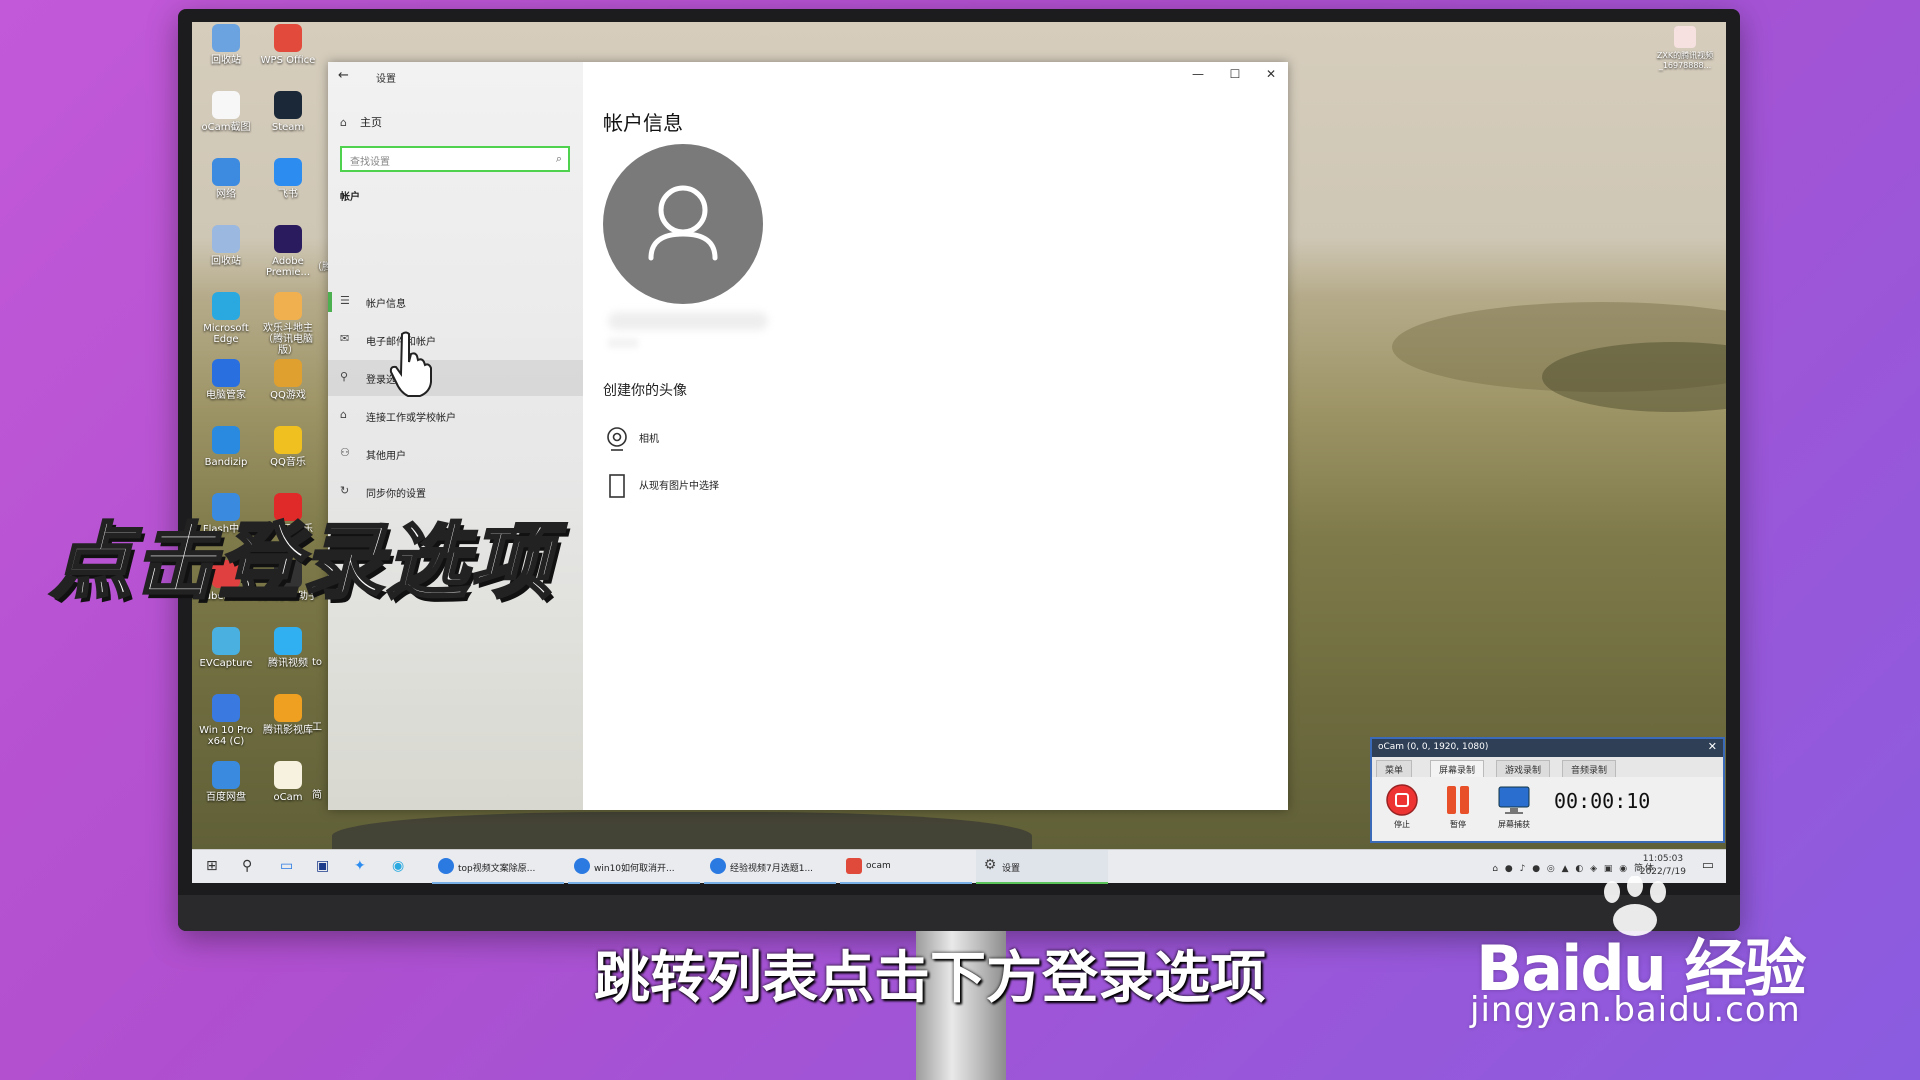  What do you see at coordinates (288, 179) in the screenshot?
I see `desktop-icon: 飞书` at bounding box center [288, 179].